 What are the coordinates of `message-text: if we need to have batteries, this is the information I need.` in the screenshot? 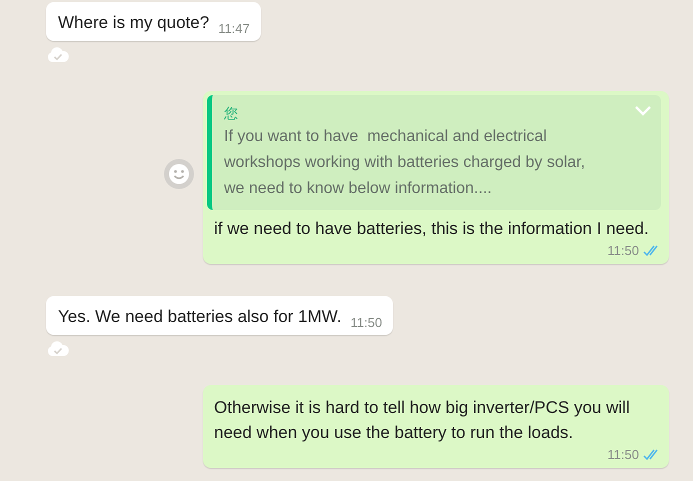 It's located at (431, 229).